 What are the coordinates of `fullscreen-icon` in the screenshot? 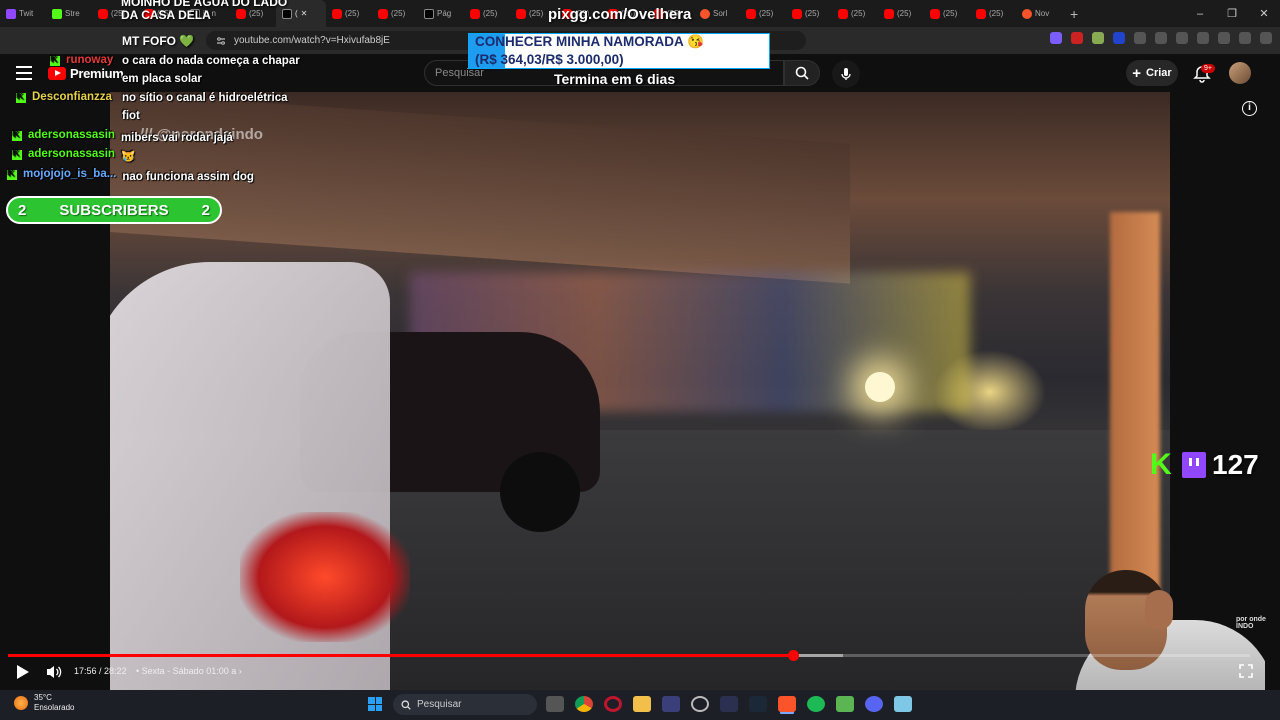 It's located at (1246, 671).